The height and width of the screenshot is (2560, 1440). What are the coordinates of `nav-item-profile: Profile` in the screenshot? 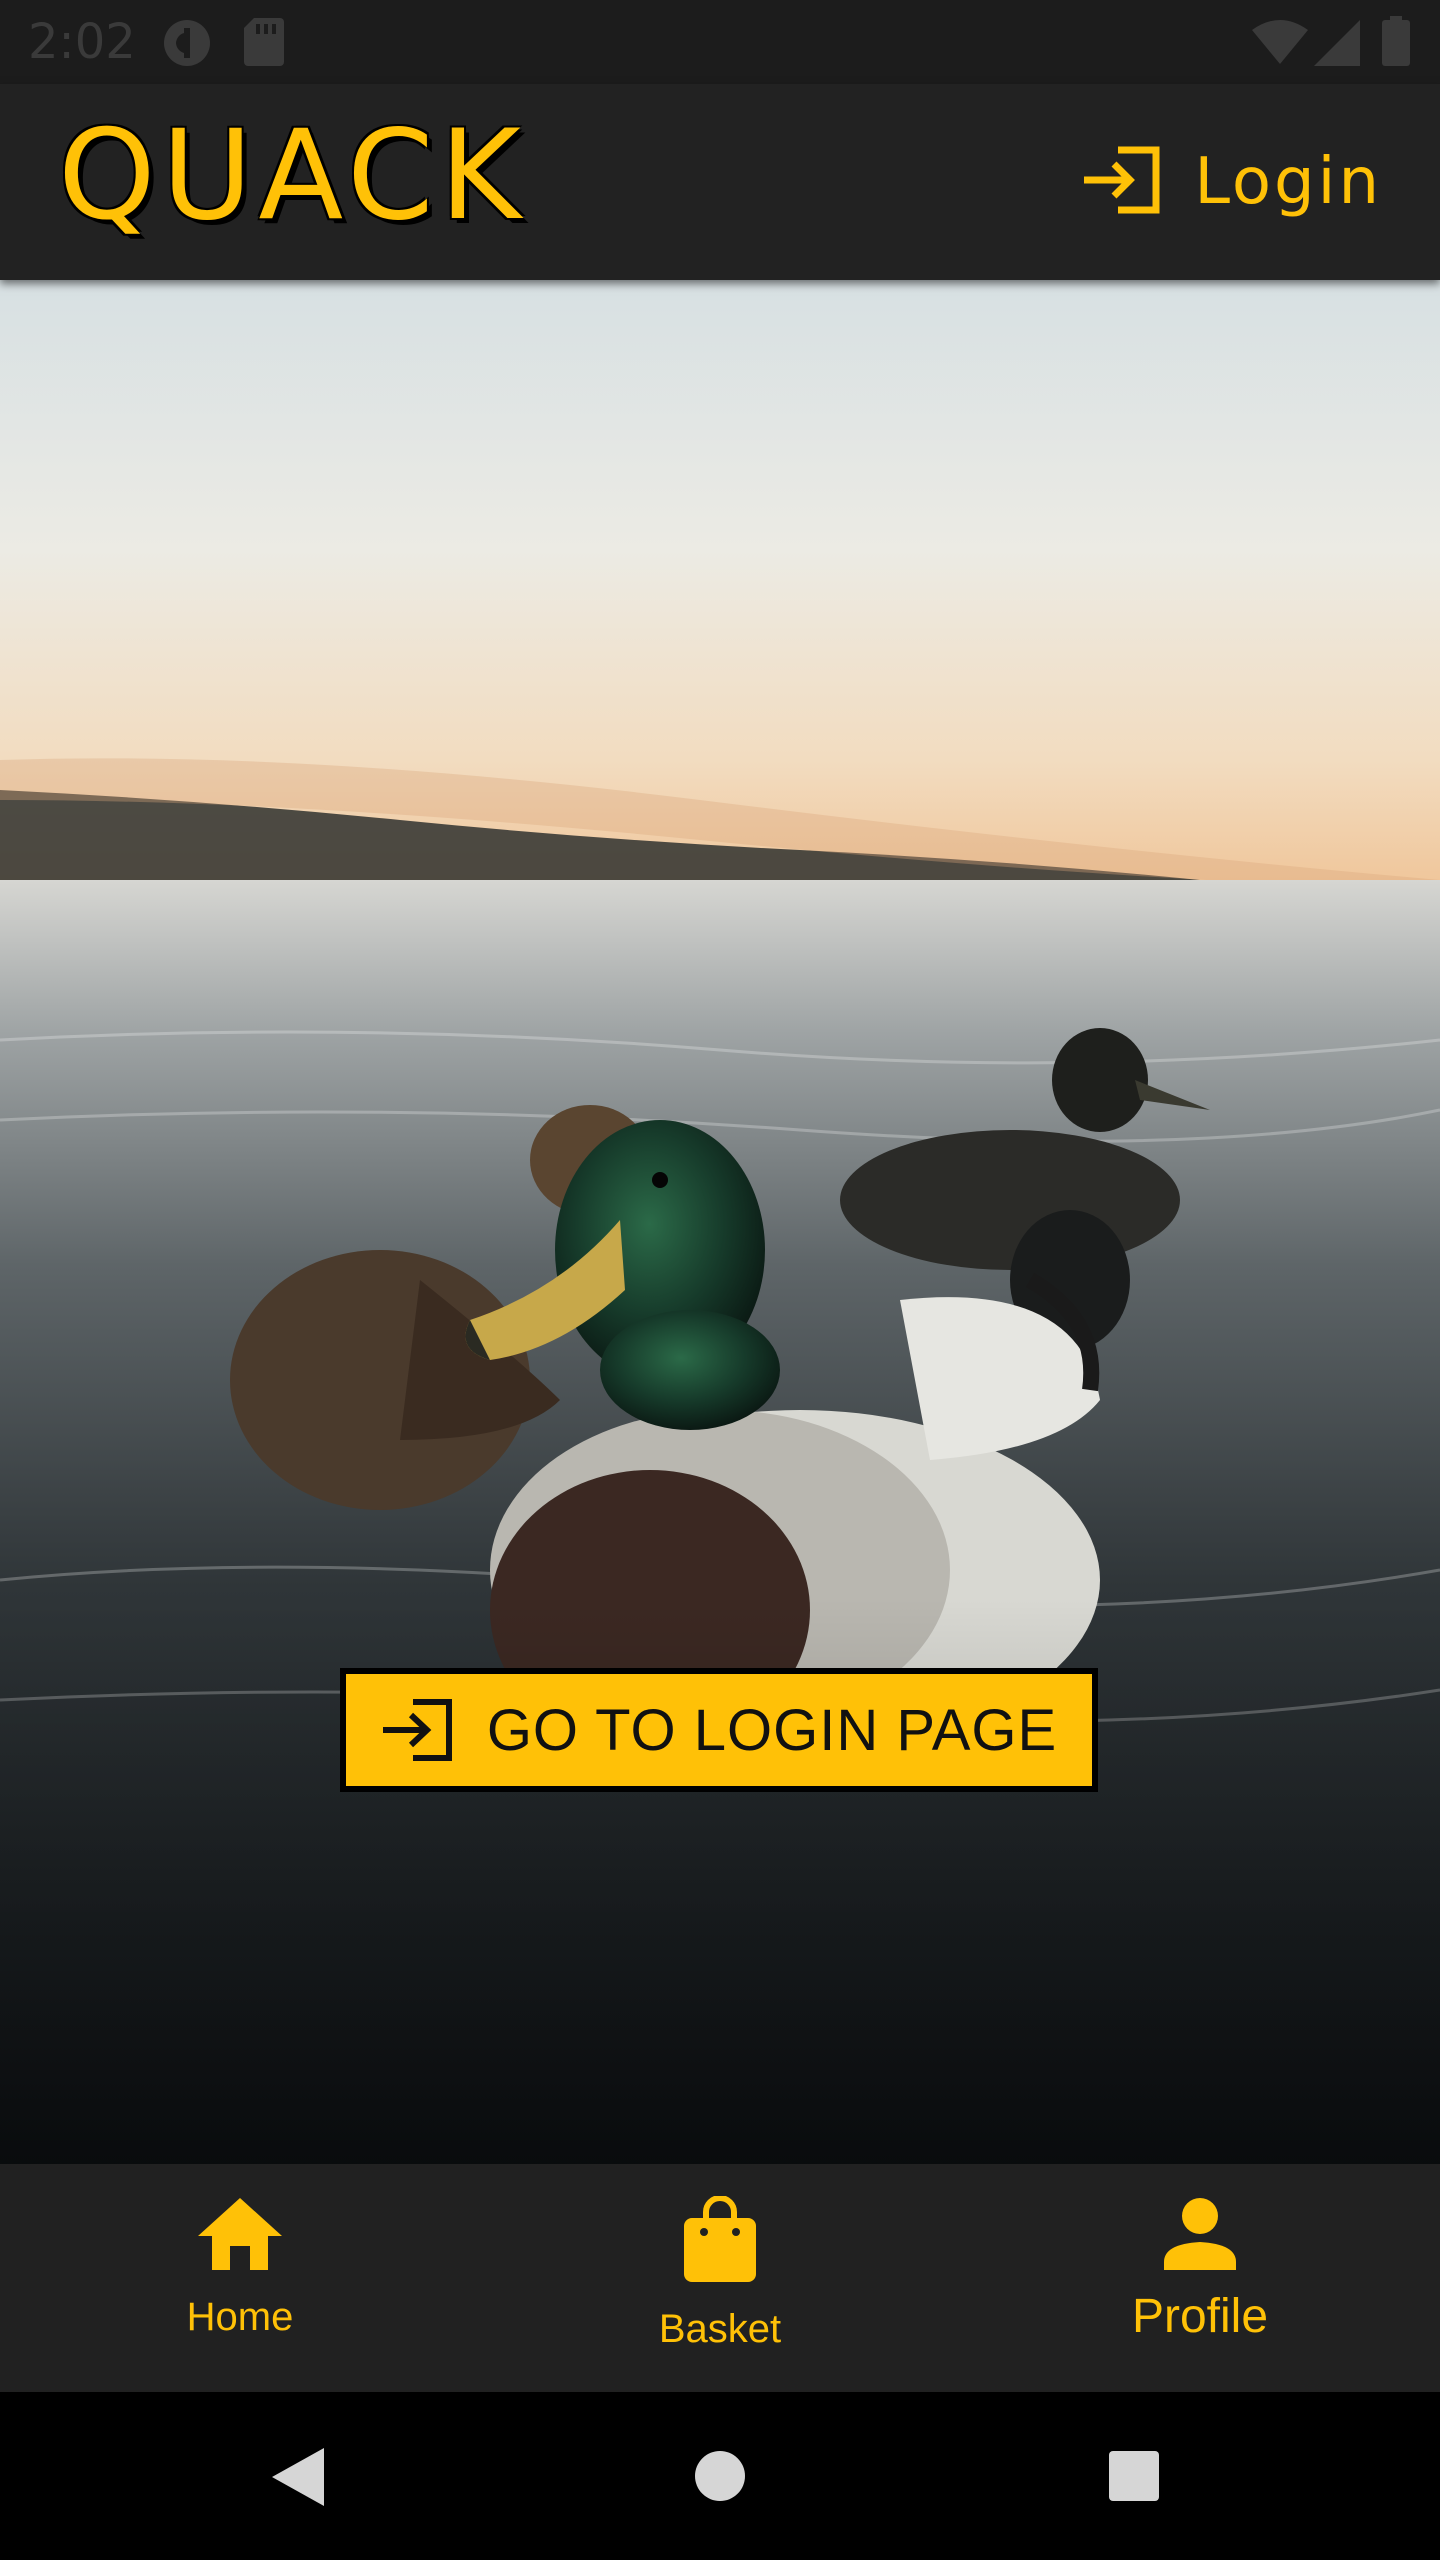 It's located at (1200, 2278).